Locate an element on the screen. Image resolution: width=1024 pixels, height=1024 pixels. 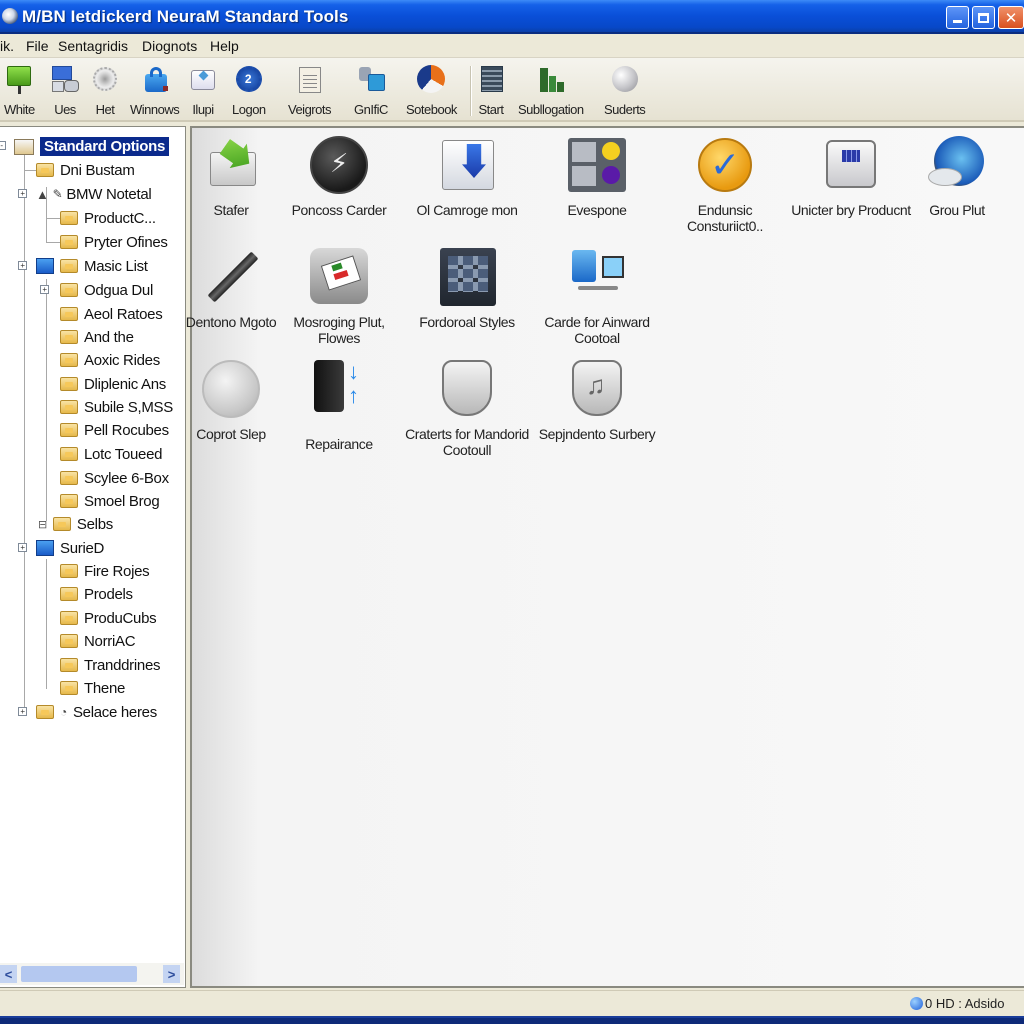
item-label: Grou Plut is located at coordinates (957, 210).